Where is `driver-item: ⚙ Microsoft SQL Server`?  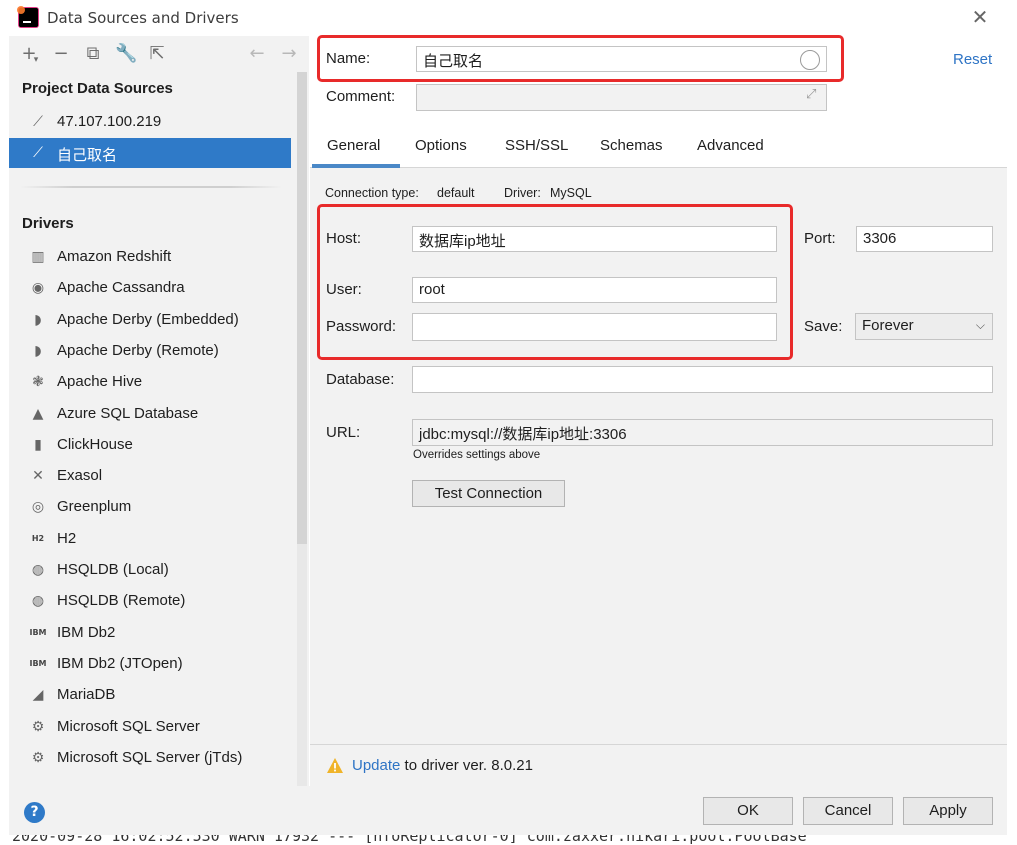
driver-item: ⚙ Microsoft SQL Server is located at coordinates (150, 727).